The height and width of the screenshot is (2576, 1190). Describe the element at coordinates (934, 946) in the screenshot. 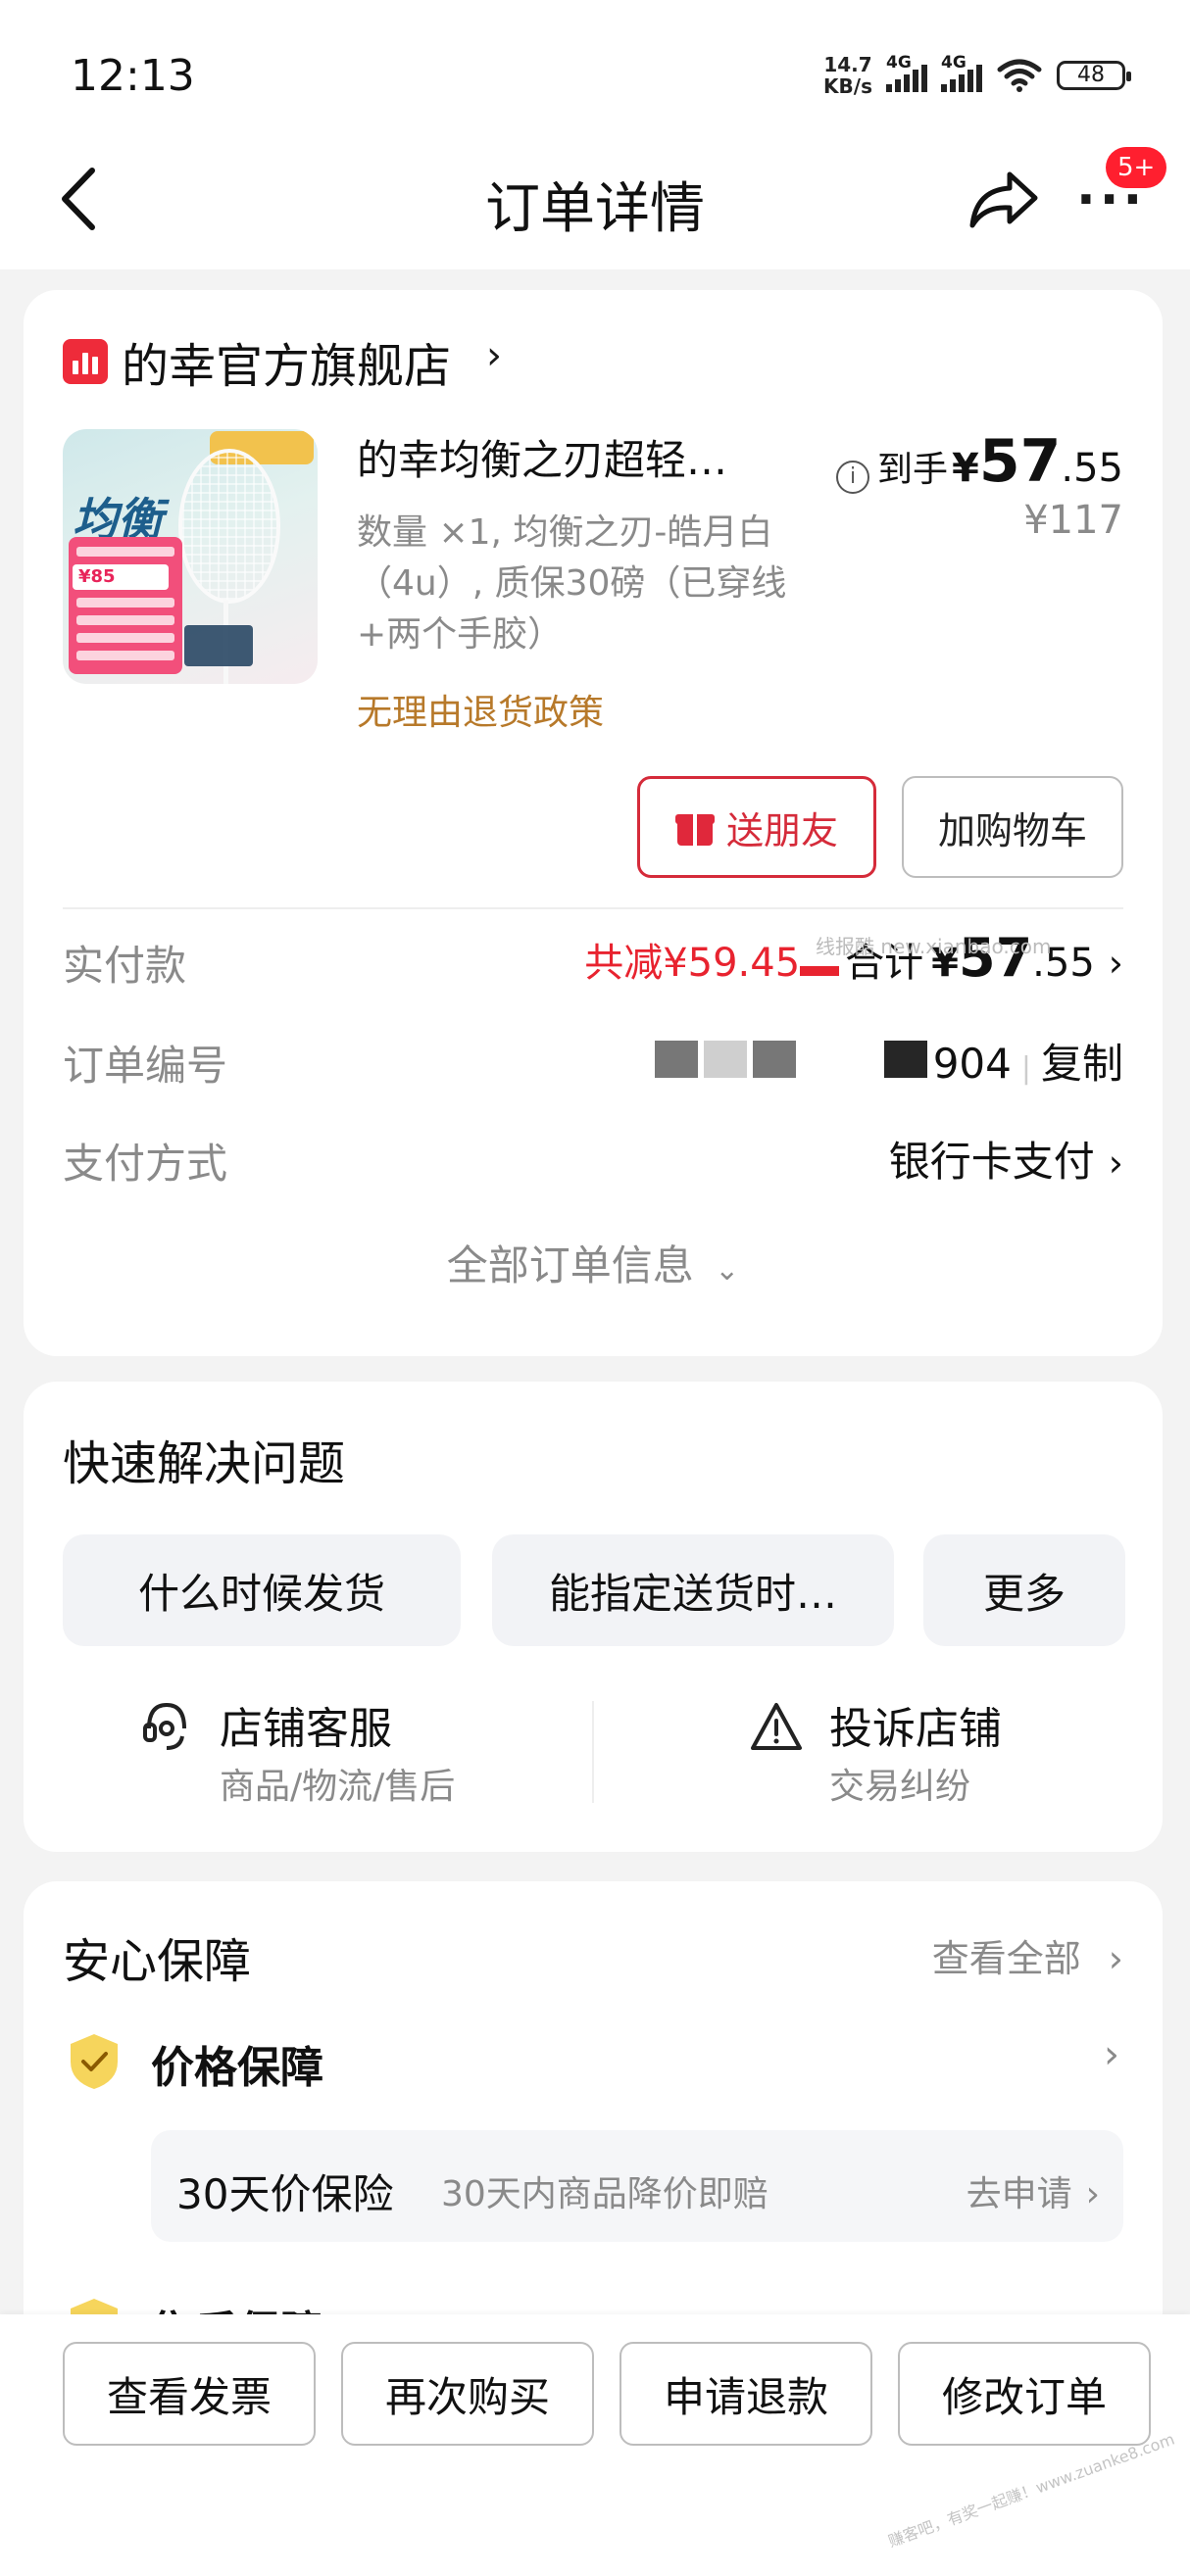

I see `watermark: 线报酷 new.xianbao.com` at that location.